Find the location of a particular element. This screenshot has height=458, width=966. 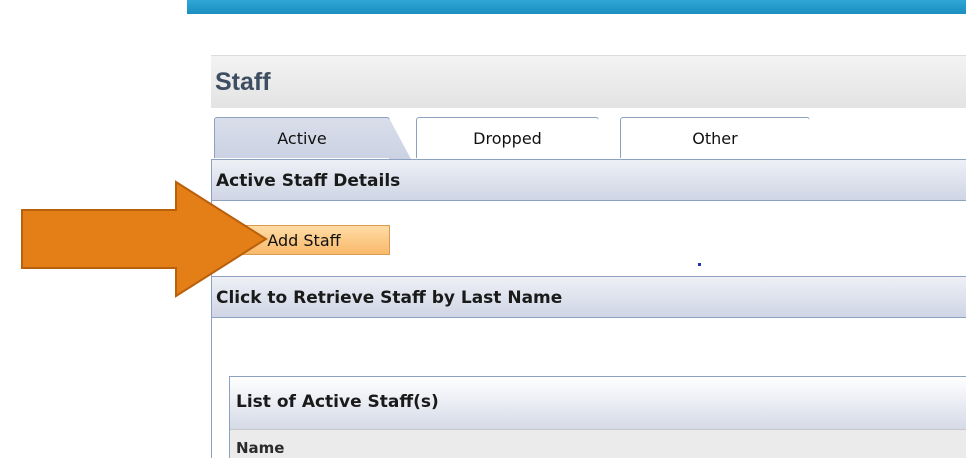

tab-active-label: Active is located at coordinates (302, 138).